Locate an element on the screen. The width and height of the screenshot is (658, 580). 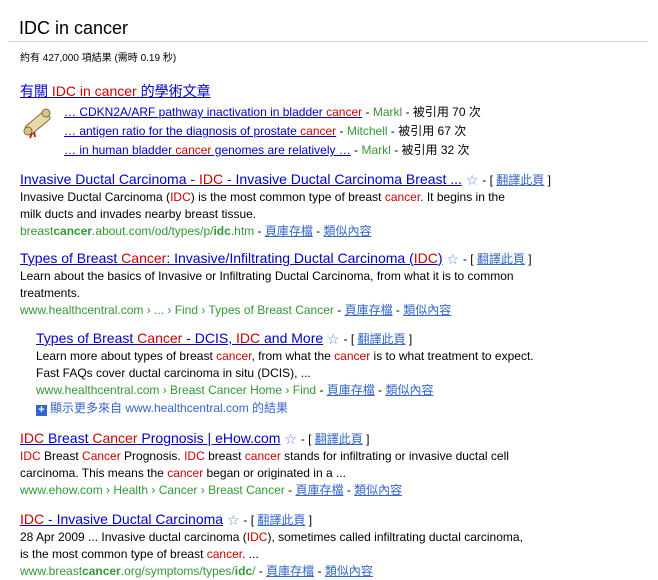
scholar-author: Mitchell is located at coordinates (367, 131).